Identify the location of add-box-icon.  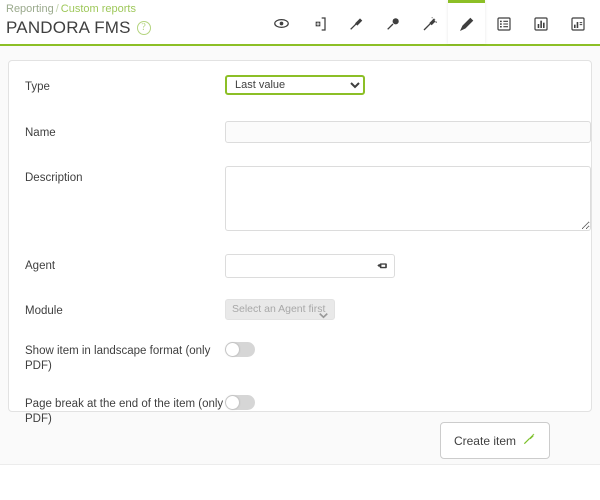
(319, 24).